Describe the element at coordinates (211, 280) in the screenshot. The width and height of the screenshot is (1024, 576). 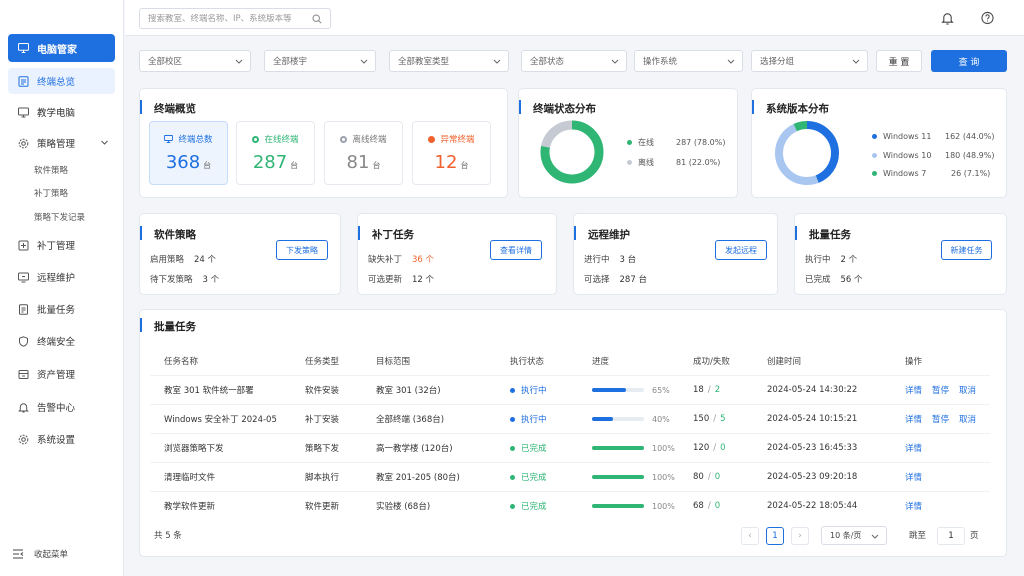
I see `stat-value: 3 个` at that location.